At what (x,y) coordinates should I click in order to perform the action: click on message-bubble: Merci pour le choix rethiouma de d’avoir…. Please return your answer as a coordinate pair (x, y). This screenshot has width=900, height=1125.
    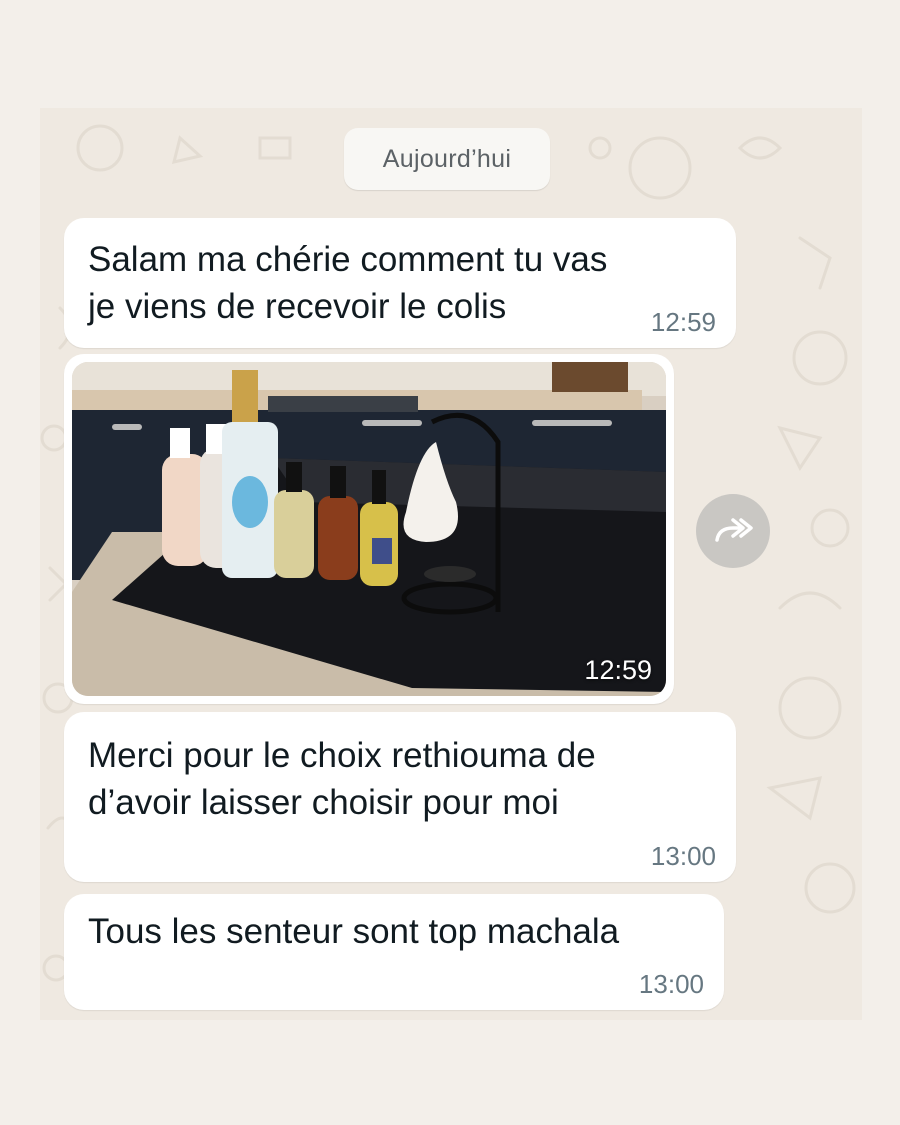
    Looking at the image, I should click on (400, 797).